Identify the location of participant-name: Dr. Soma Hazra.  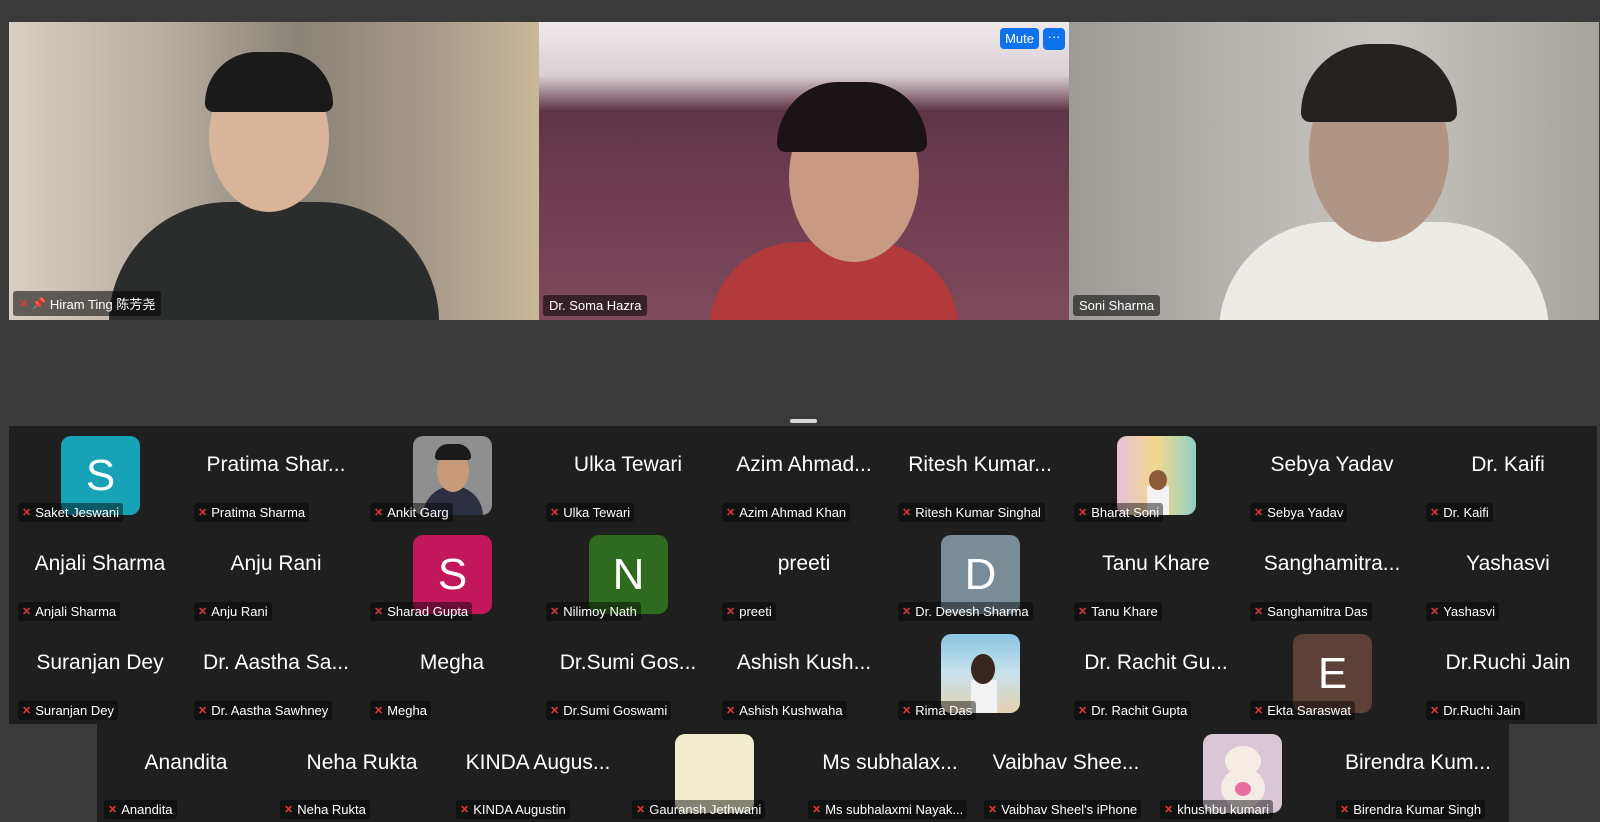
(595, 305).